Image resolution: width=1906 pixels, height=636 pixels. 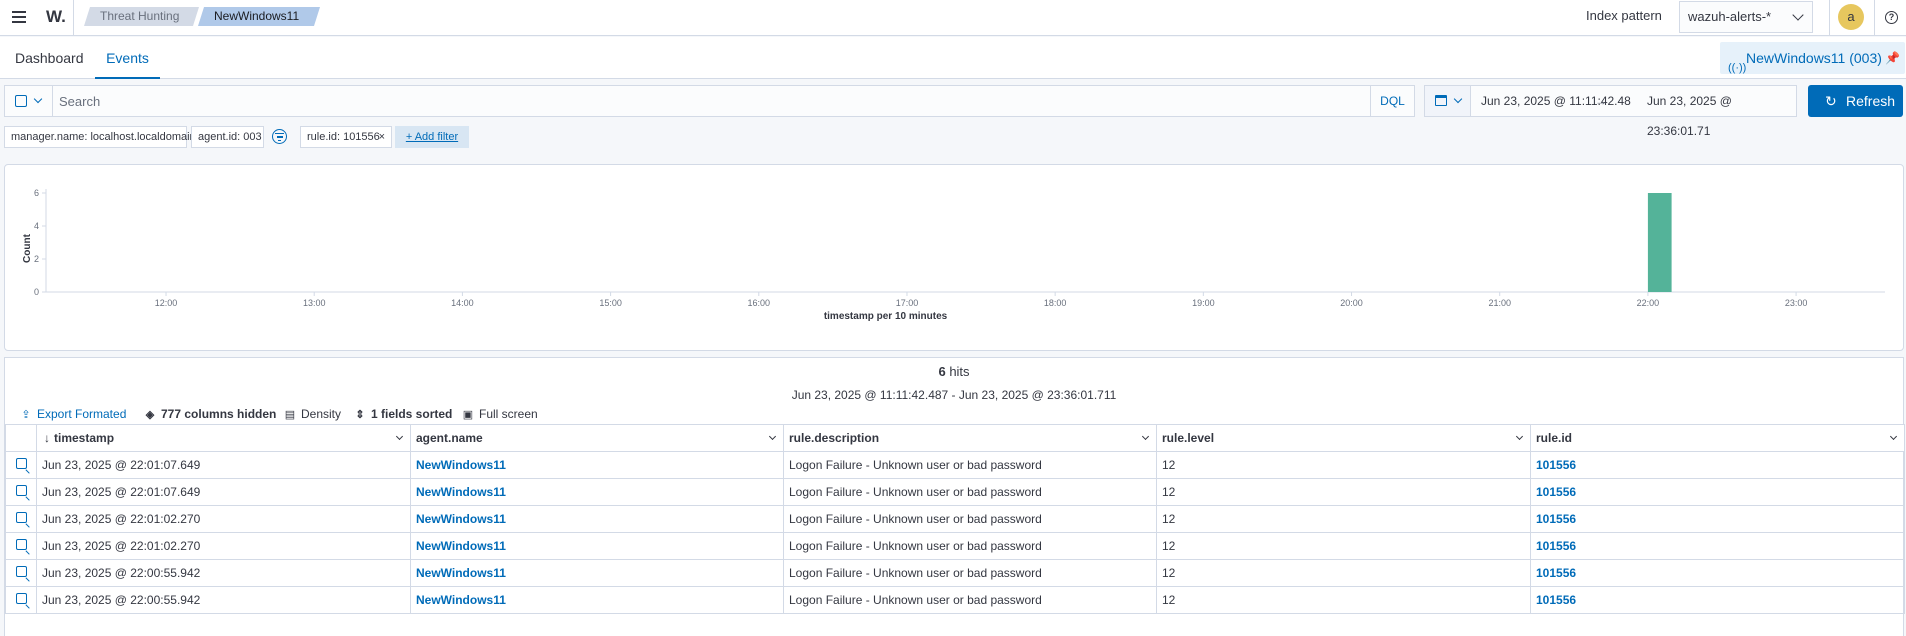 What do you see at coordinates (29, 101) in the screenshot?
I see `saved-queries-button` at bounding box center [29, 101].